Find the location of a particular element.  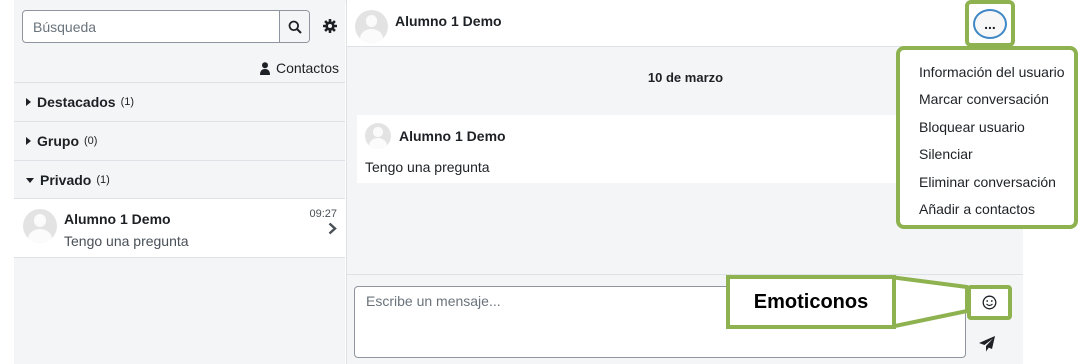

contacts-label: Contactos is located at coordinates (307, 68).